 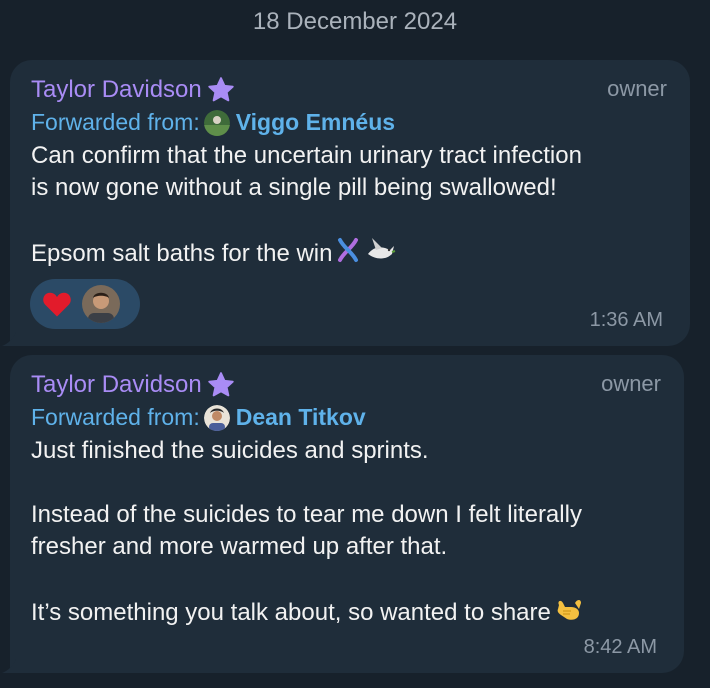 What do you see at coordinates (315, 122) in the screenshot?
I see `forwarded-name: Viggo Emnéus` at bounding box center [315, 122].